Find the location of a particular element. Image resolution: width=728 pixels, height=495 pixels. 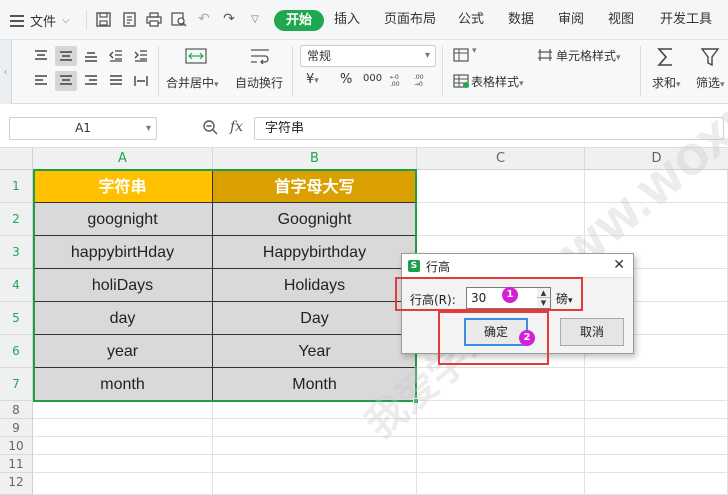

table-cell-b6: Year is located at coordinates (315, 351).